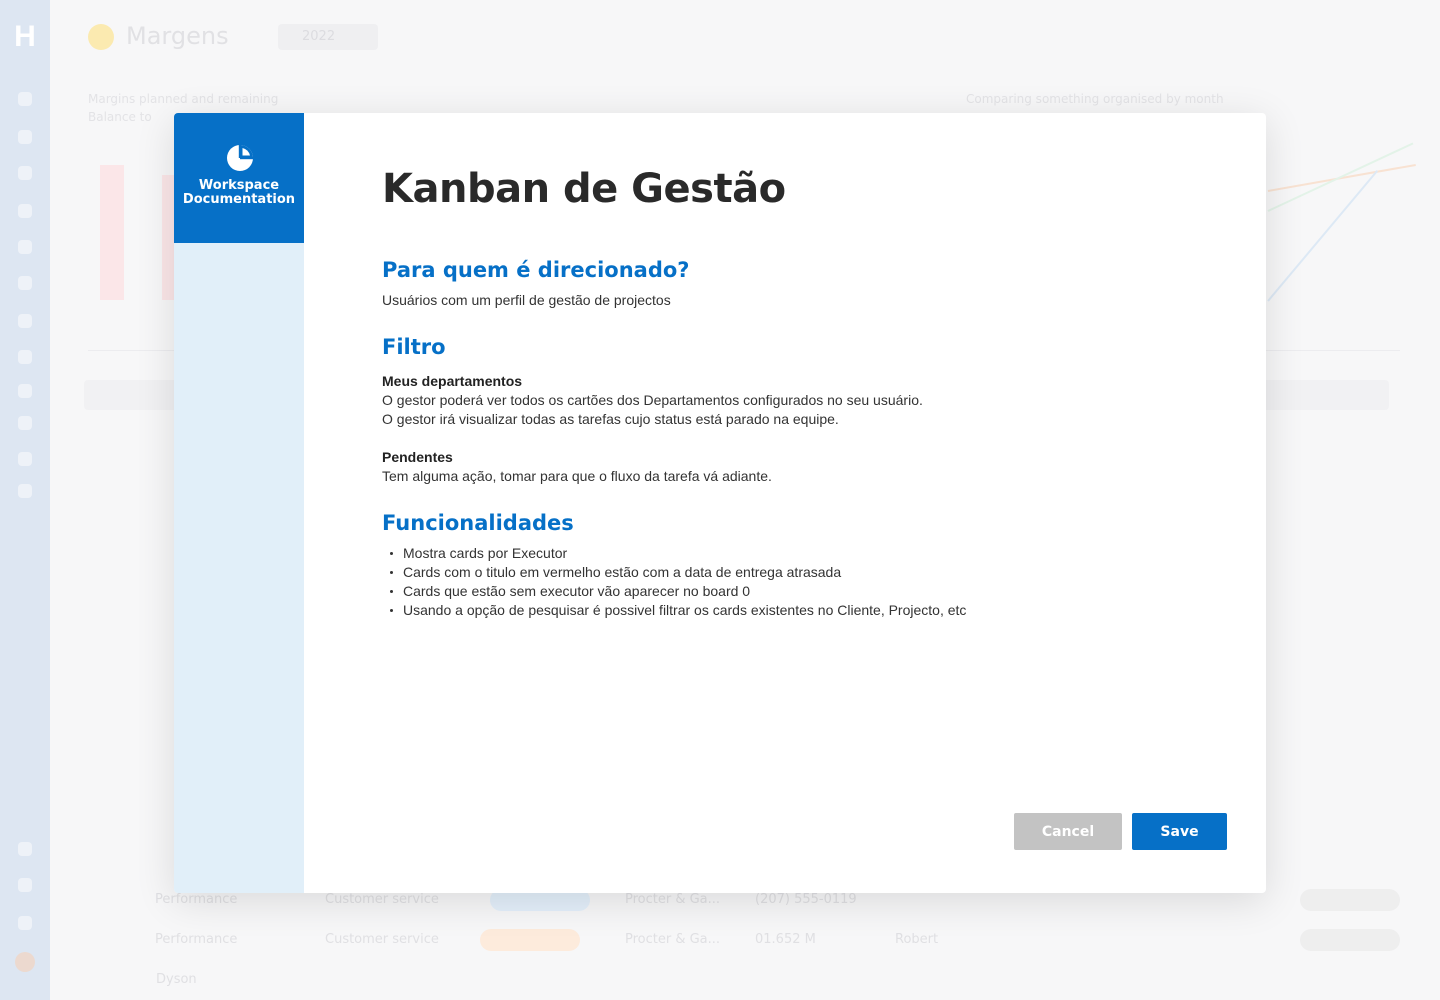 The image size is (1440, 1000). Describe the element at coordinates (478, 523) in the screenshot. I see `section-heading-features: Funcionalidades` at that location.